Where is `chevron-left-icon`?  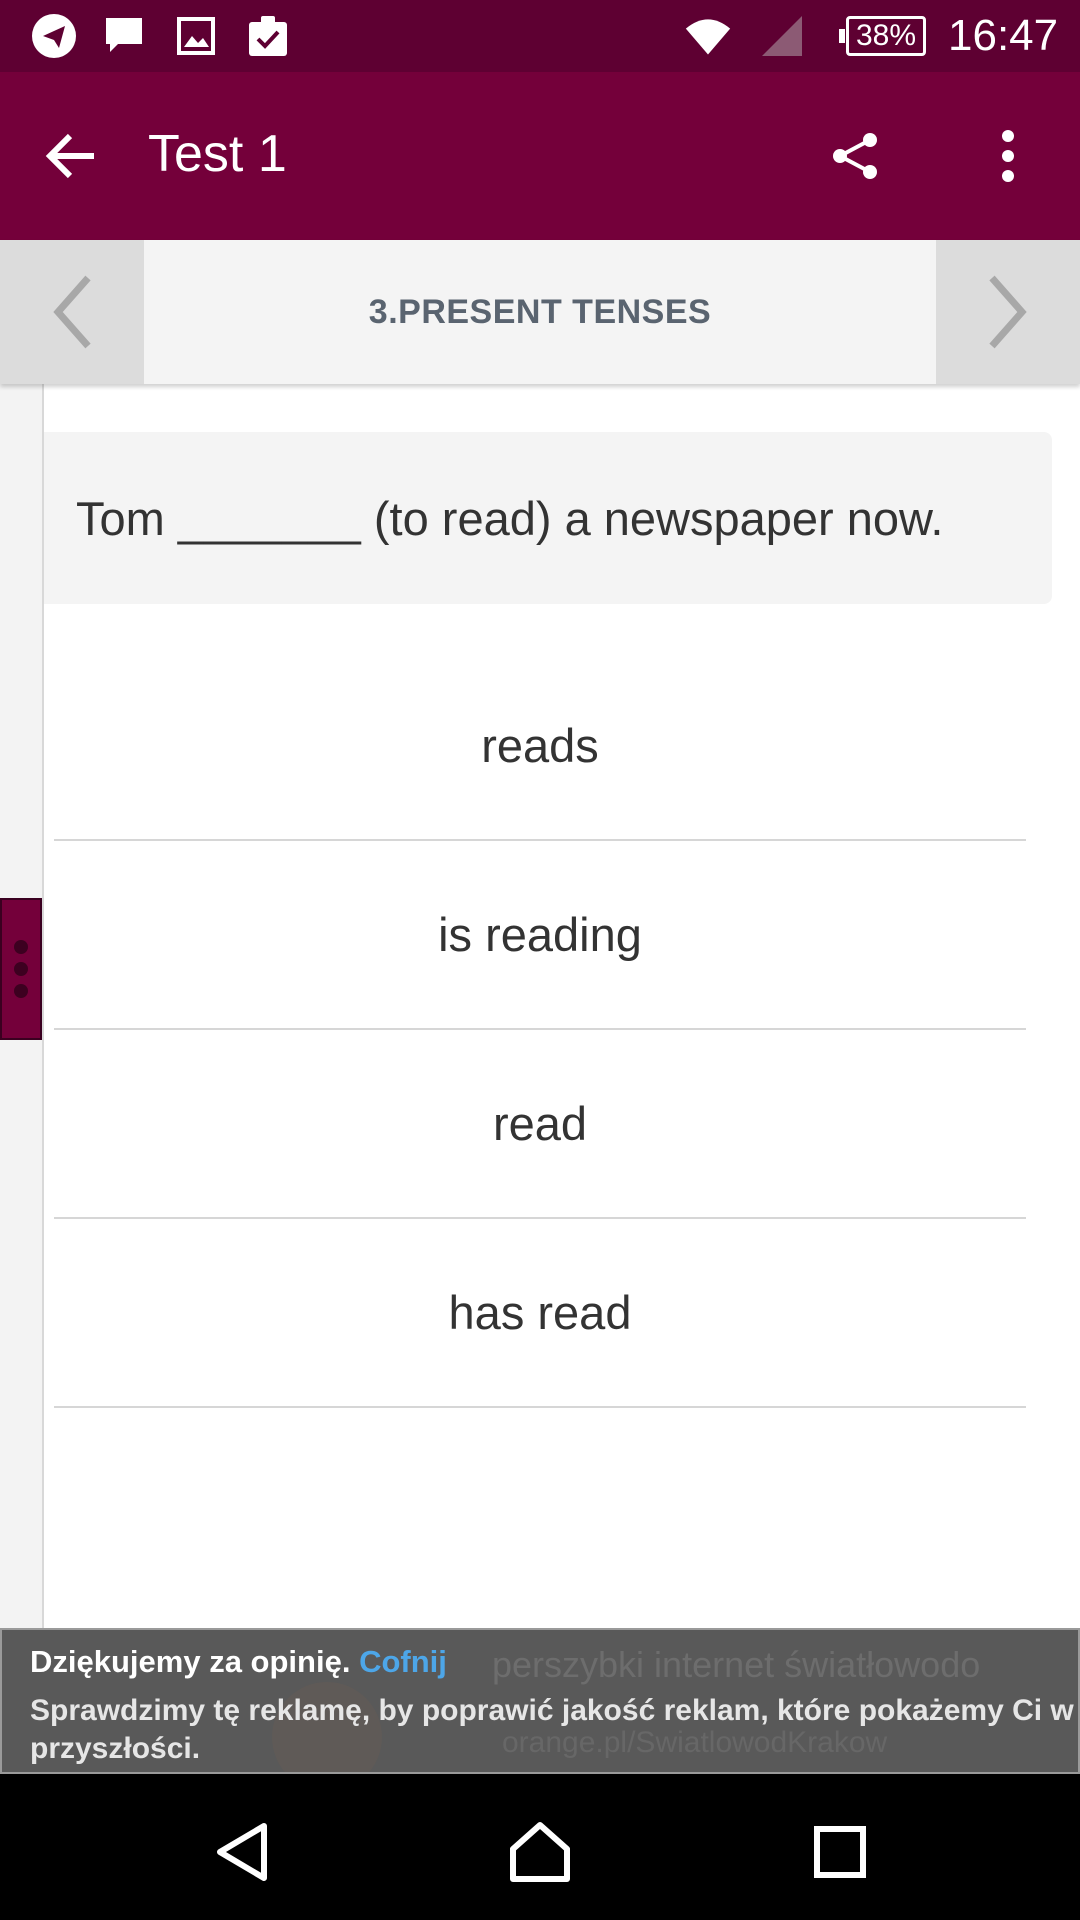 chevron-left-icon is located at coordinates (72, 312).